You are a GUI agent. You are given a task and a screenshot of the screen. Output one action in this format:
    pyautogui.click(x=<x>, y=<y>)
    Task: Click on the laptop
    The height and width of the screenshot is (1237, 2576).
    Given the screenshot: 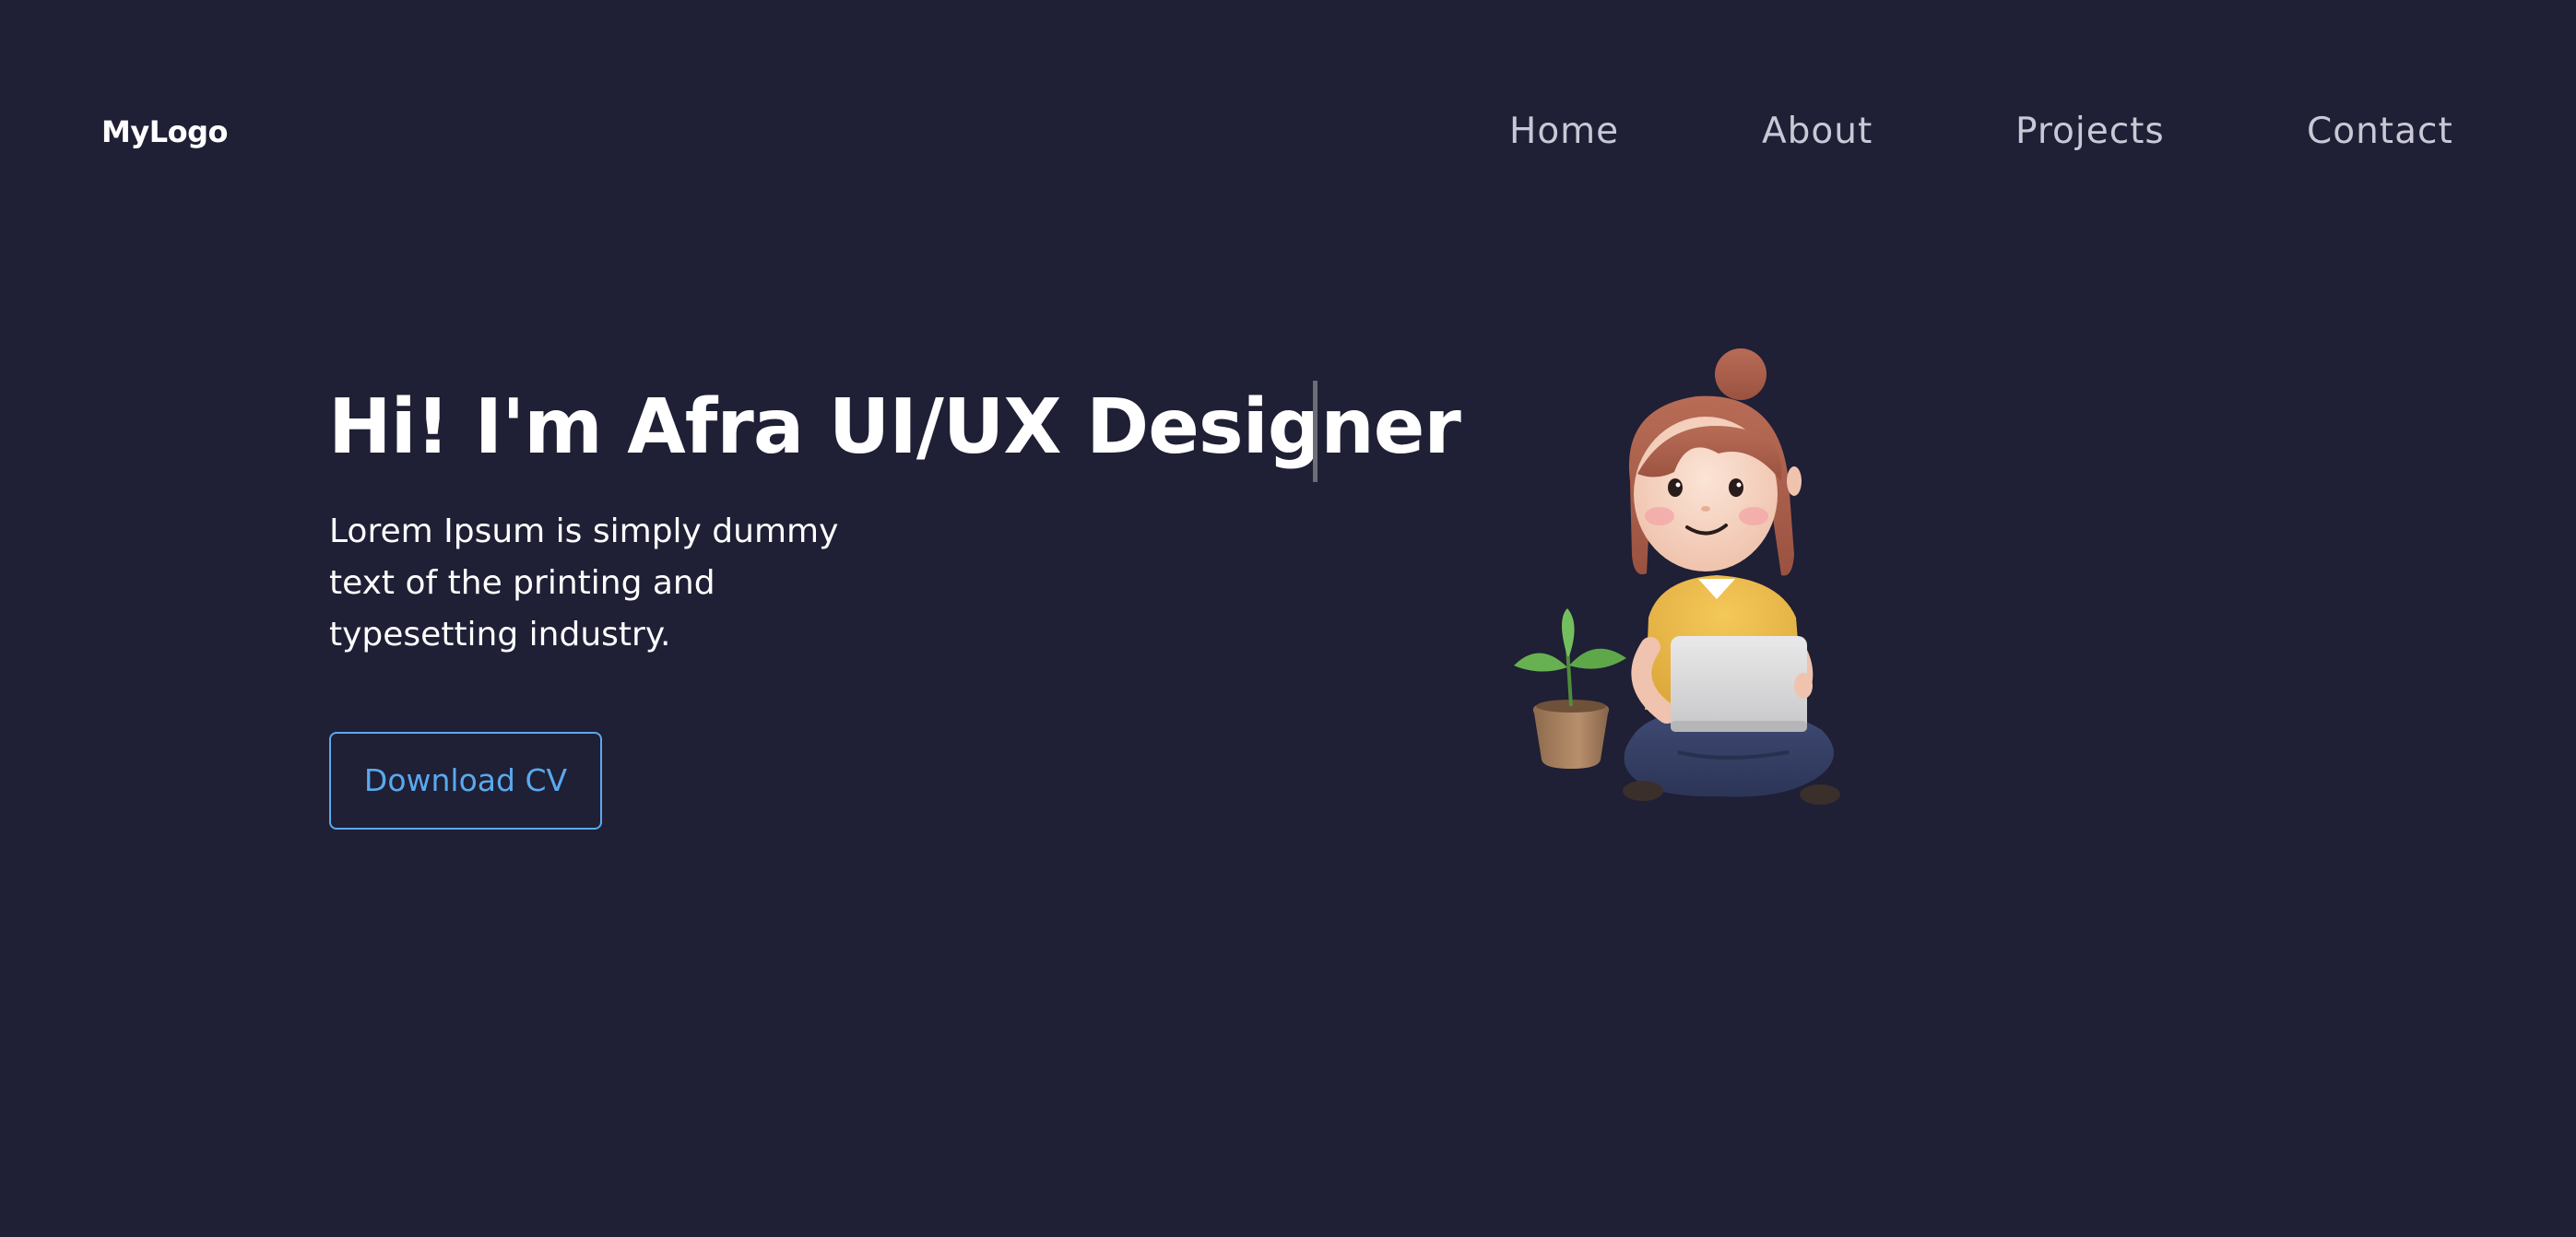 What is the action you would take?
    pyautogui.click(x=1742, y=684)
    